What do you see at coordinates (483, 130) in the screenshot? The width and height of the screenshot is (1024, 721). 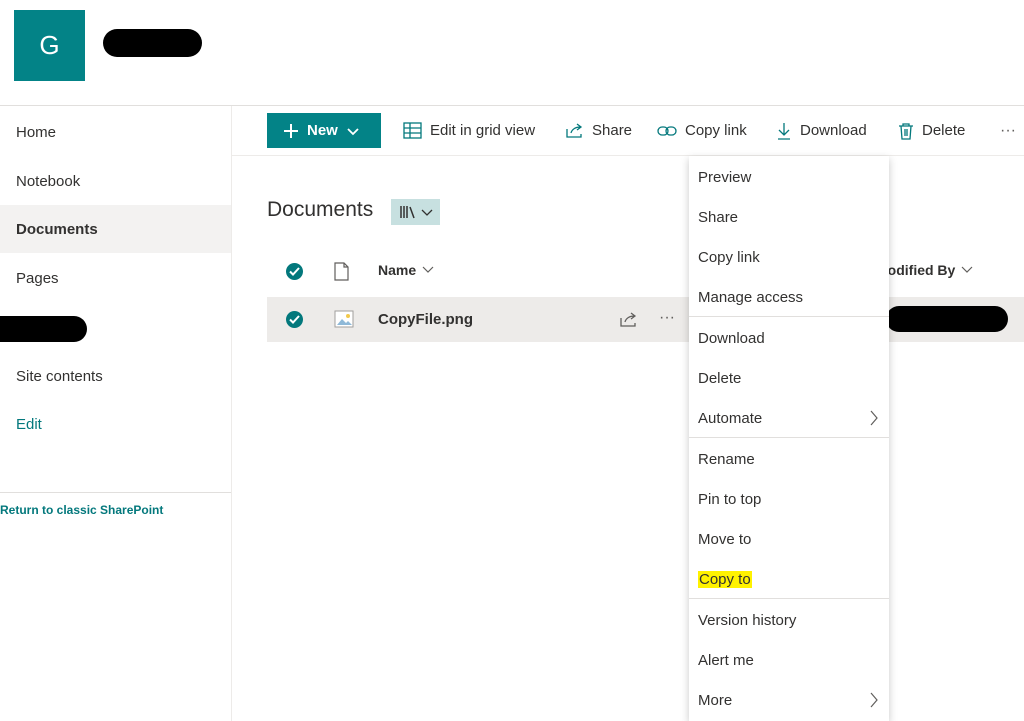 I see `edit-grid-view-label: Edit in grid view` at bounding box center [483, 130].